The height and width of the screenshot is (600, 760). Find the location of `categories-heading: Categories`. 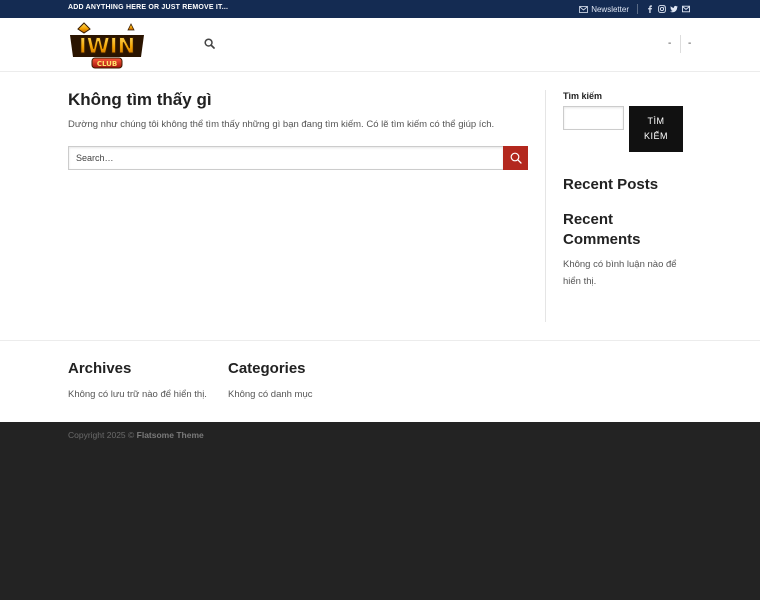

categories-heading: Categories is located at coordinates (267, 368).